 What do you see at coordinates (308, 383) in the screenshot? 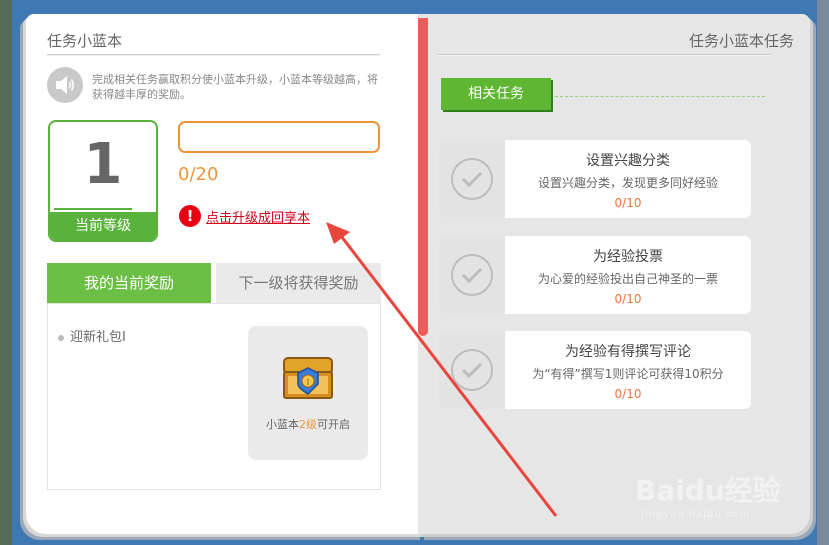
I see `svg-text: I` at bounding box center [308, 383].